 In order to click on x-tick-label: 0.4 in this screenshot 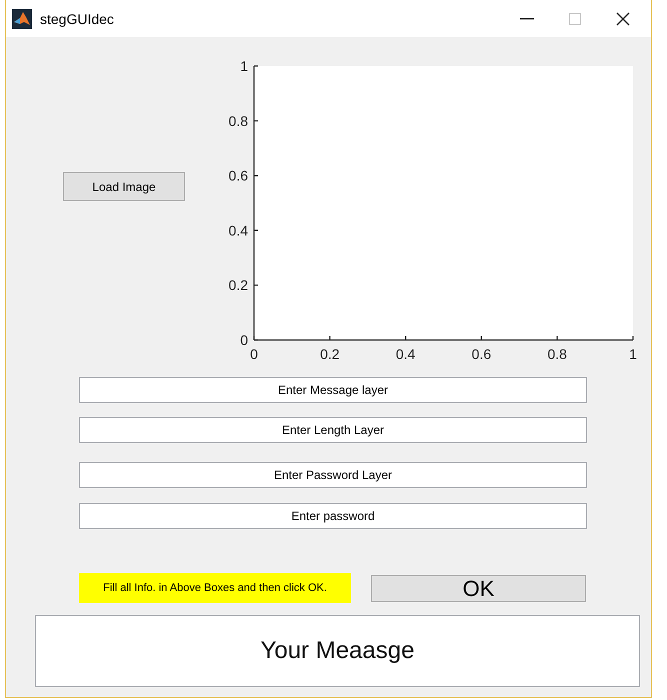, I will do `click(406, 354)`.